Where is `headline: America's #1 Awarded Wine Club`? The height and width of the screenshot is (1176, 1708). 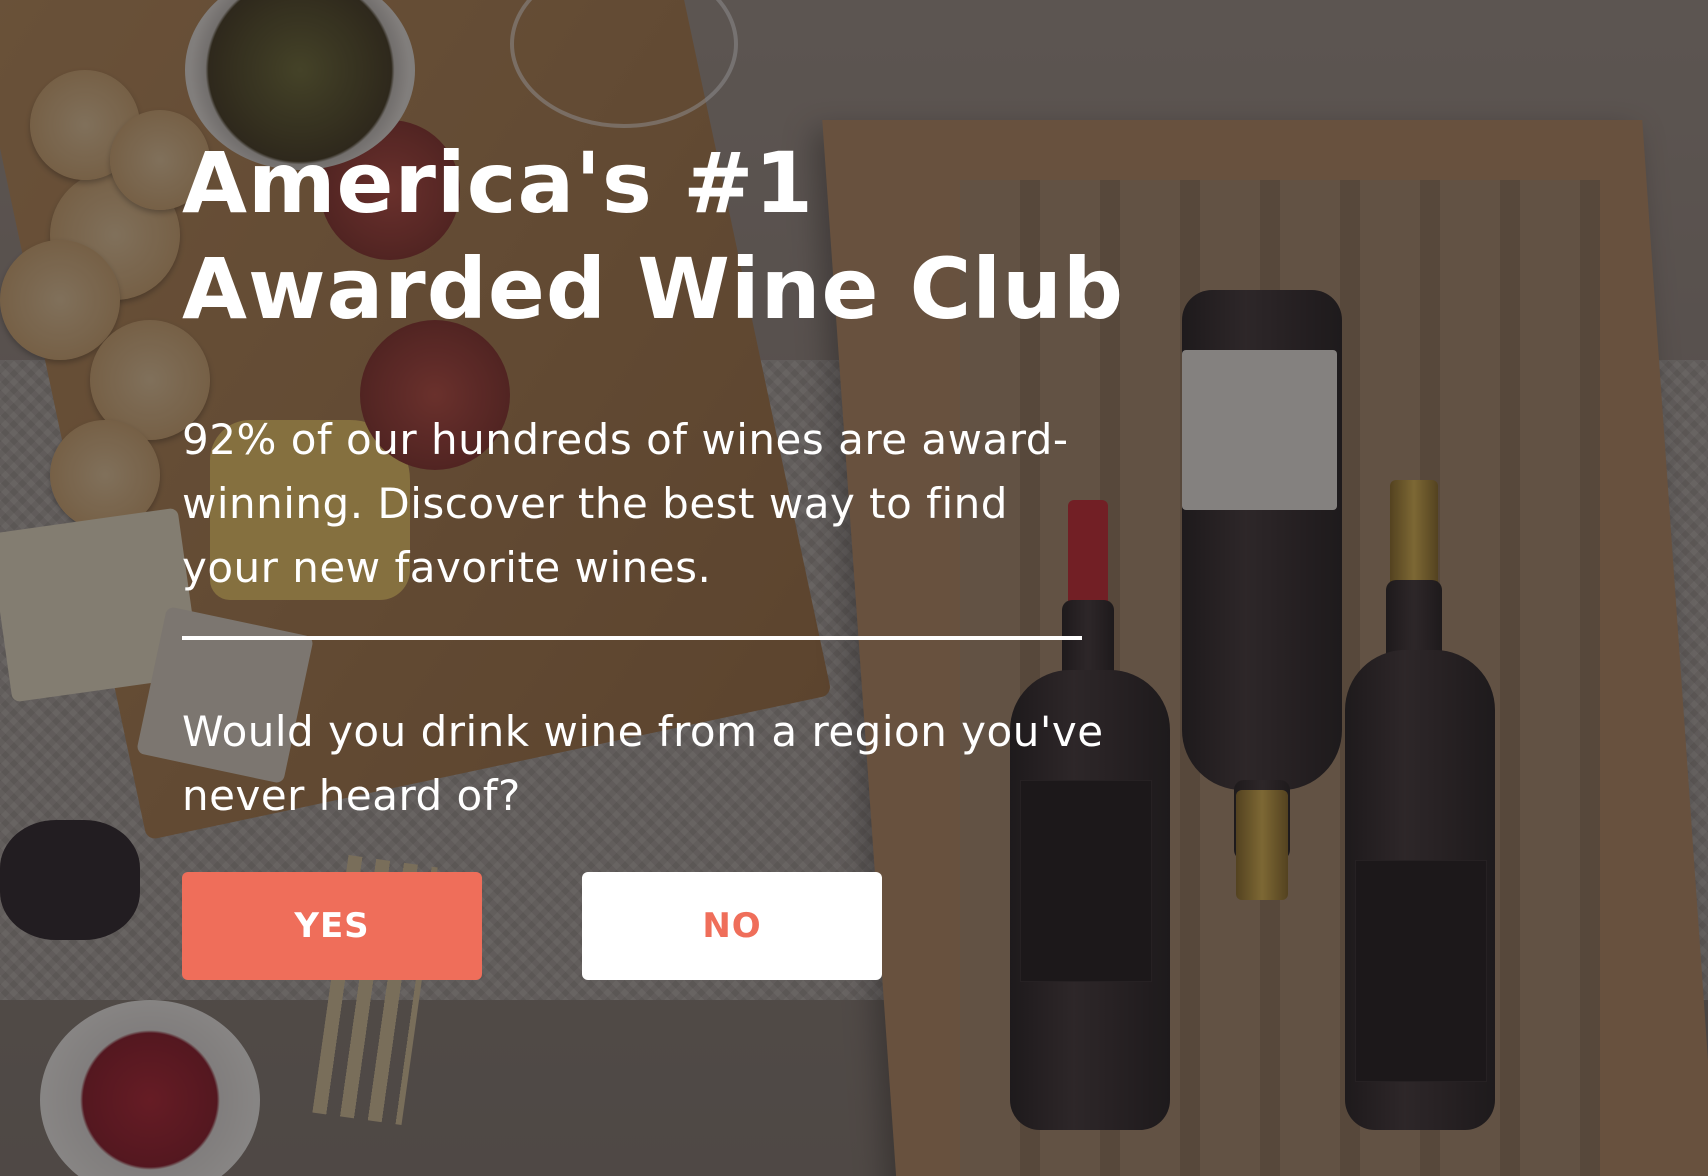
headline: America's #1 Awarded Wine Club is located at coordinates (653, 236).